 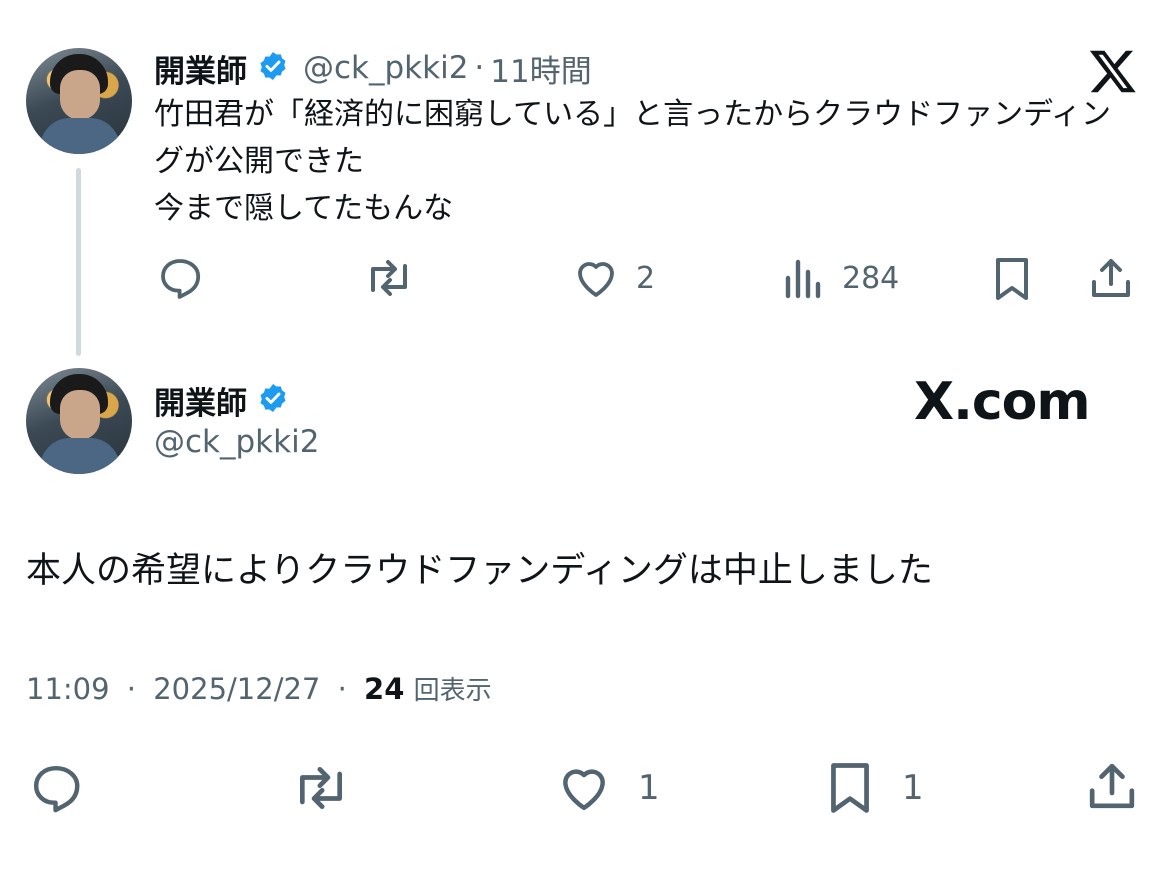 What do you see at coordinates (803, 279) in the screenshot?
I see `views-icon` at bounding box center [803, 279].